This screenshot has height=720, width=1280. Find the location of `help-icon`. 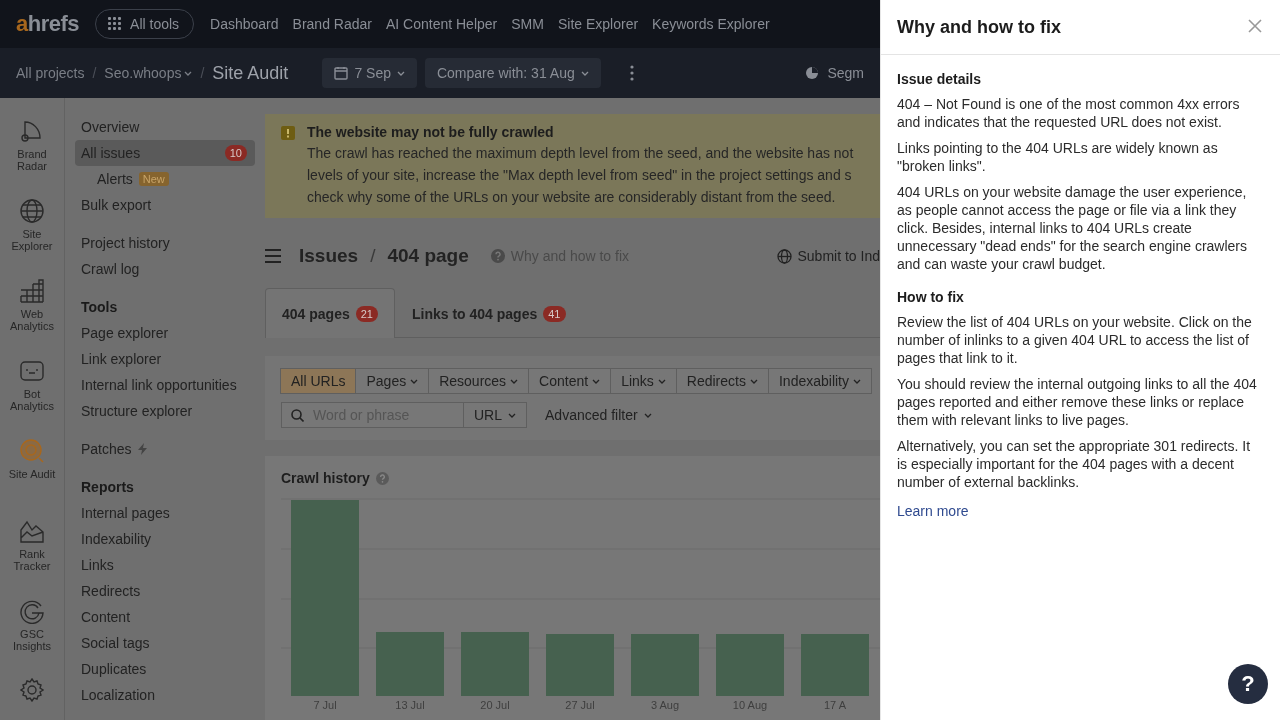

help-icon is located at coordinates (382, 478).